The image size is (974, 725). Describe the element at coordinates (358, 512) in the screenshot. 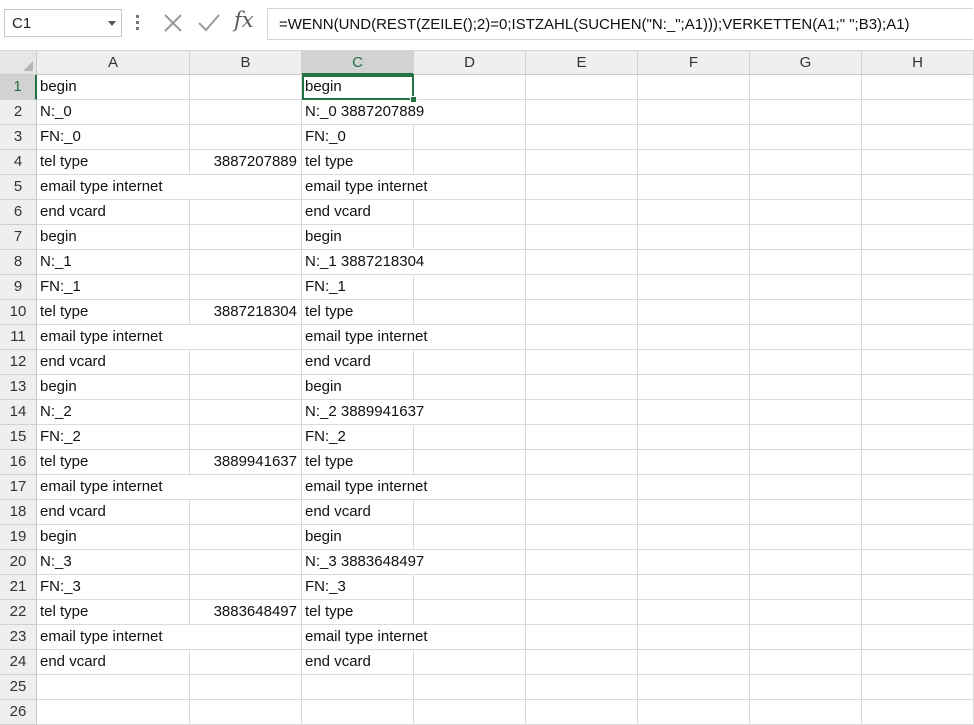

I see `cell-c18: end vcard` at that location.